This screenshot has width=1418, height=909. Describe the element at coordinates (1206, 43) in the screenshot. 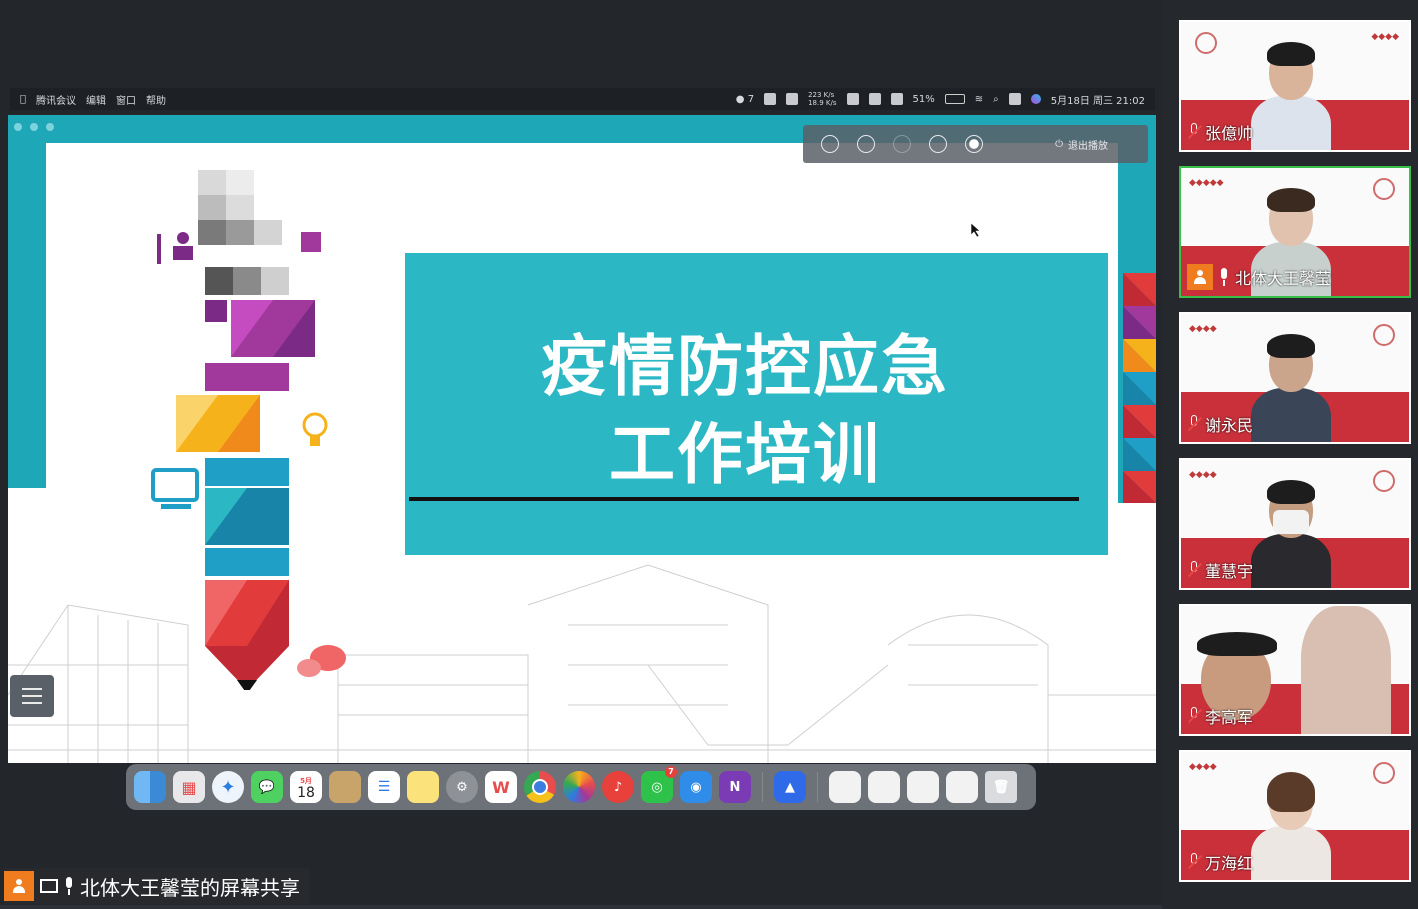

I see `university-logo-icon` at that location.